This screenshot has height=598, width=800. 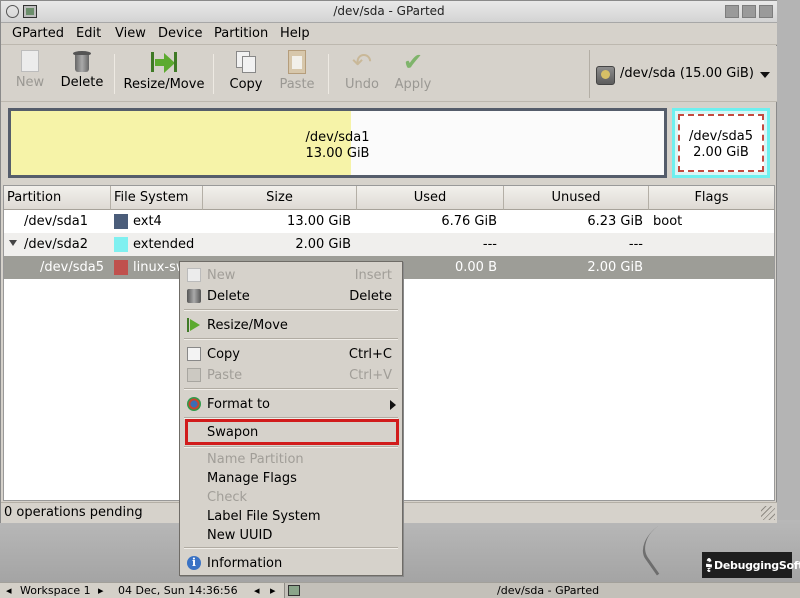 What do you see at coordinates (101, 590) in the screenshot?
I see `workspace-next-icon: ▸` at bounding box center [101, 590].